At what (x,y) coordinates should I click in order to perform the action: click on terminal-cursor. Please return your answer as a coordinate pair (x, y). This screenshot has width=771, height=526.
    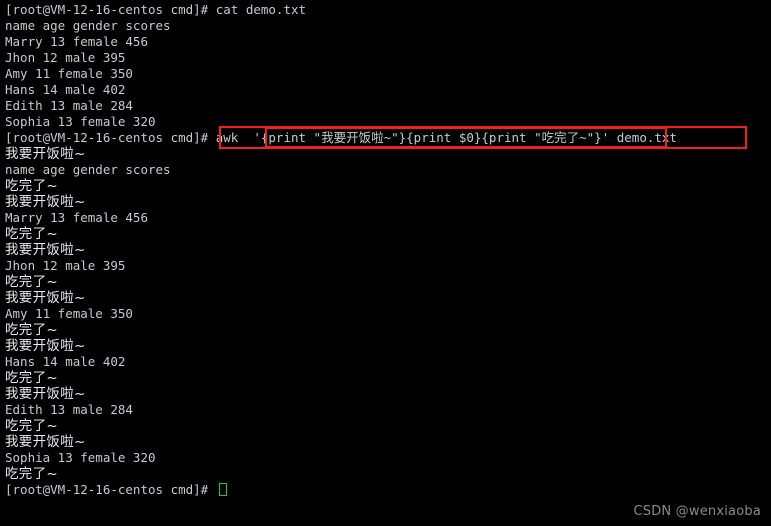
    Looking at the image, I should click on (222, 489).